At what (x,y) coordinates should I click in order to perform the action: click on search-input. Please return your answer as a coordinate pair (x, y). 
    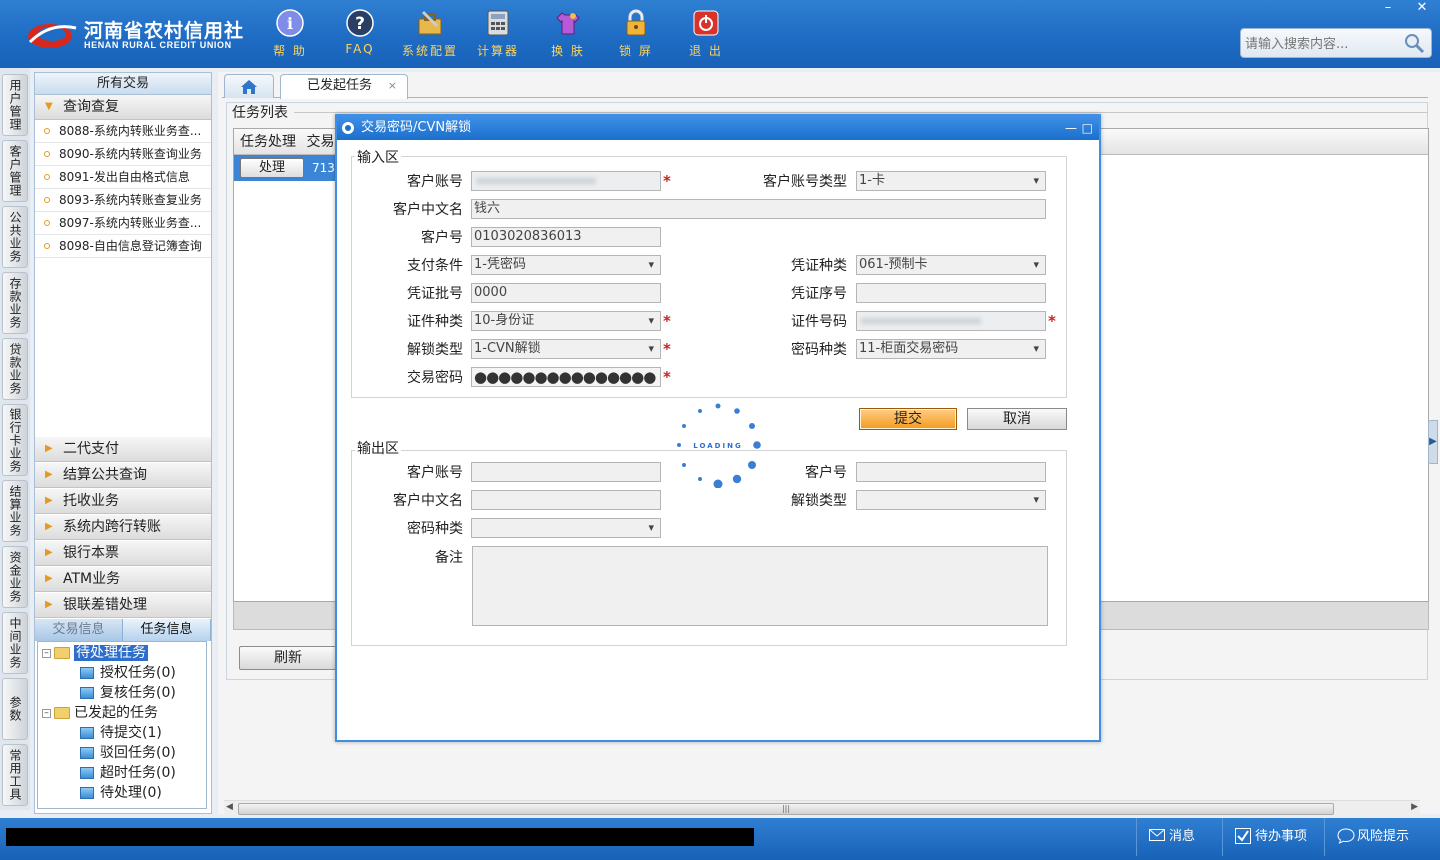
    Looking at the image, I should click on (1324, 44).